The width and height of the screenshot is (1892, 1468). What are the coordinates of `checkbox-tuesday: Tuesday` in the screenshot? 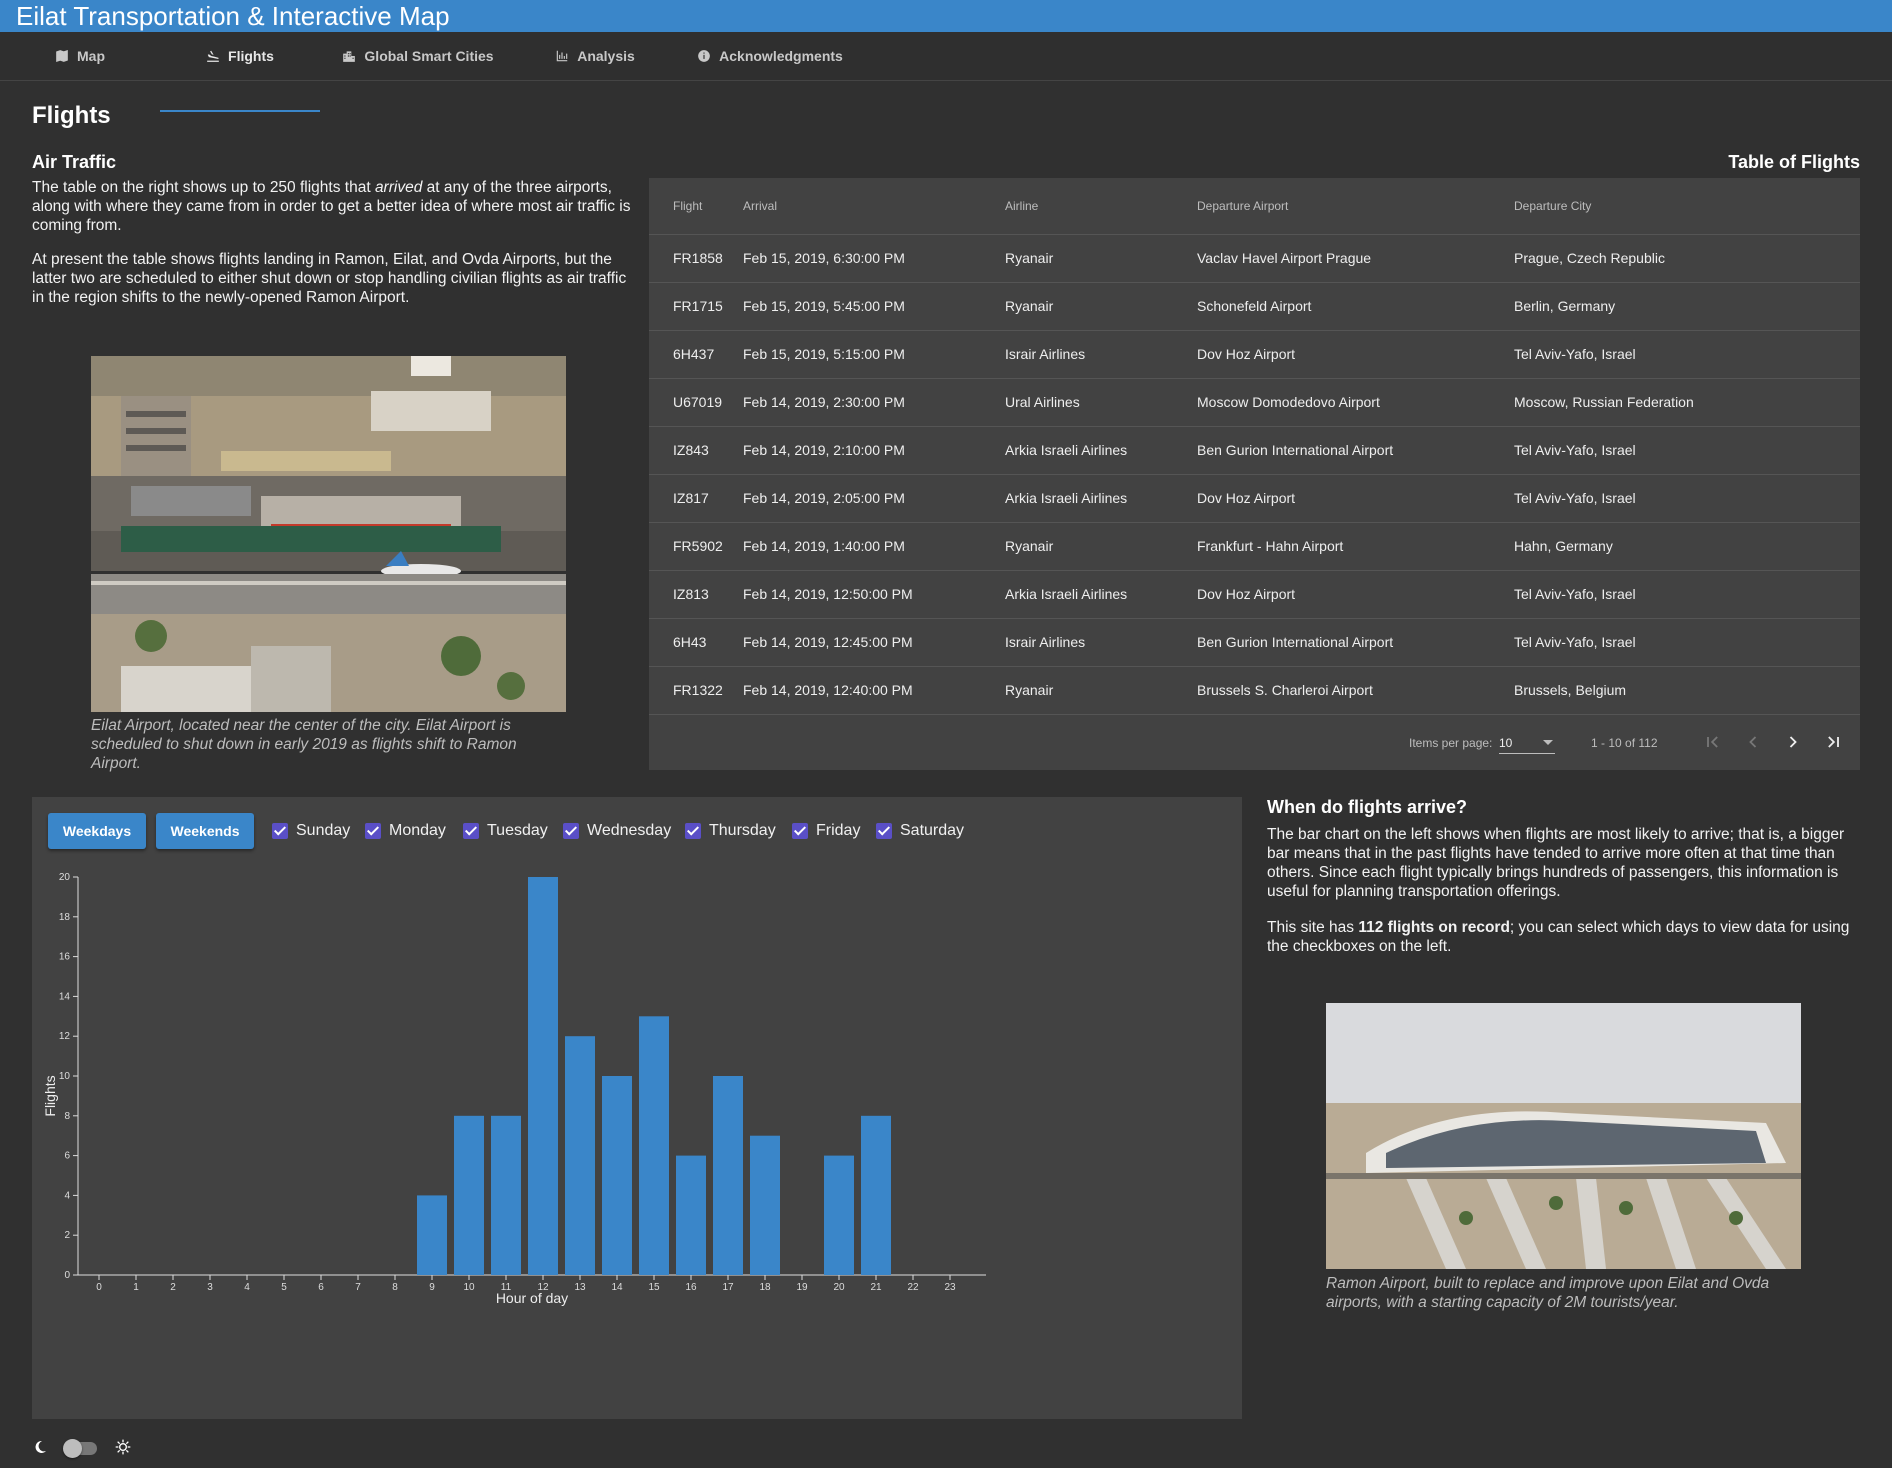 It's located at (505, 831).